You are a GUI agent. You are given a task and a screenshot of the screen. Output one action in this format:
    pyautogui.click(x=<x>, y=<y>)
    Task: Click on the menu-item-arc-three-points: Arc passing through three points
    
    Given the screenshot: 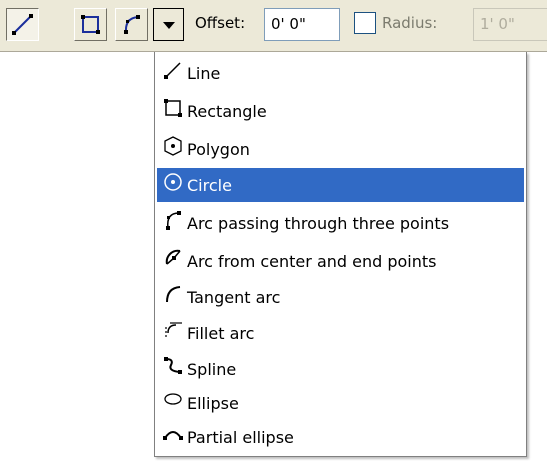 What is the action you would take?
    pyautogui.click(x=340, y=223)
    